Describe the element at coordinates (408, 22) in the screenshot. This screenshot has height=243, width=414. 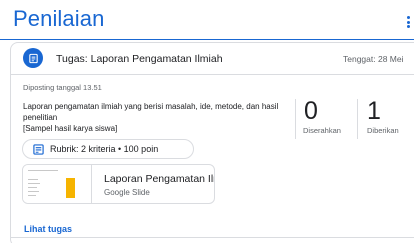
I see `more-vert-icon` at that location.